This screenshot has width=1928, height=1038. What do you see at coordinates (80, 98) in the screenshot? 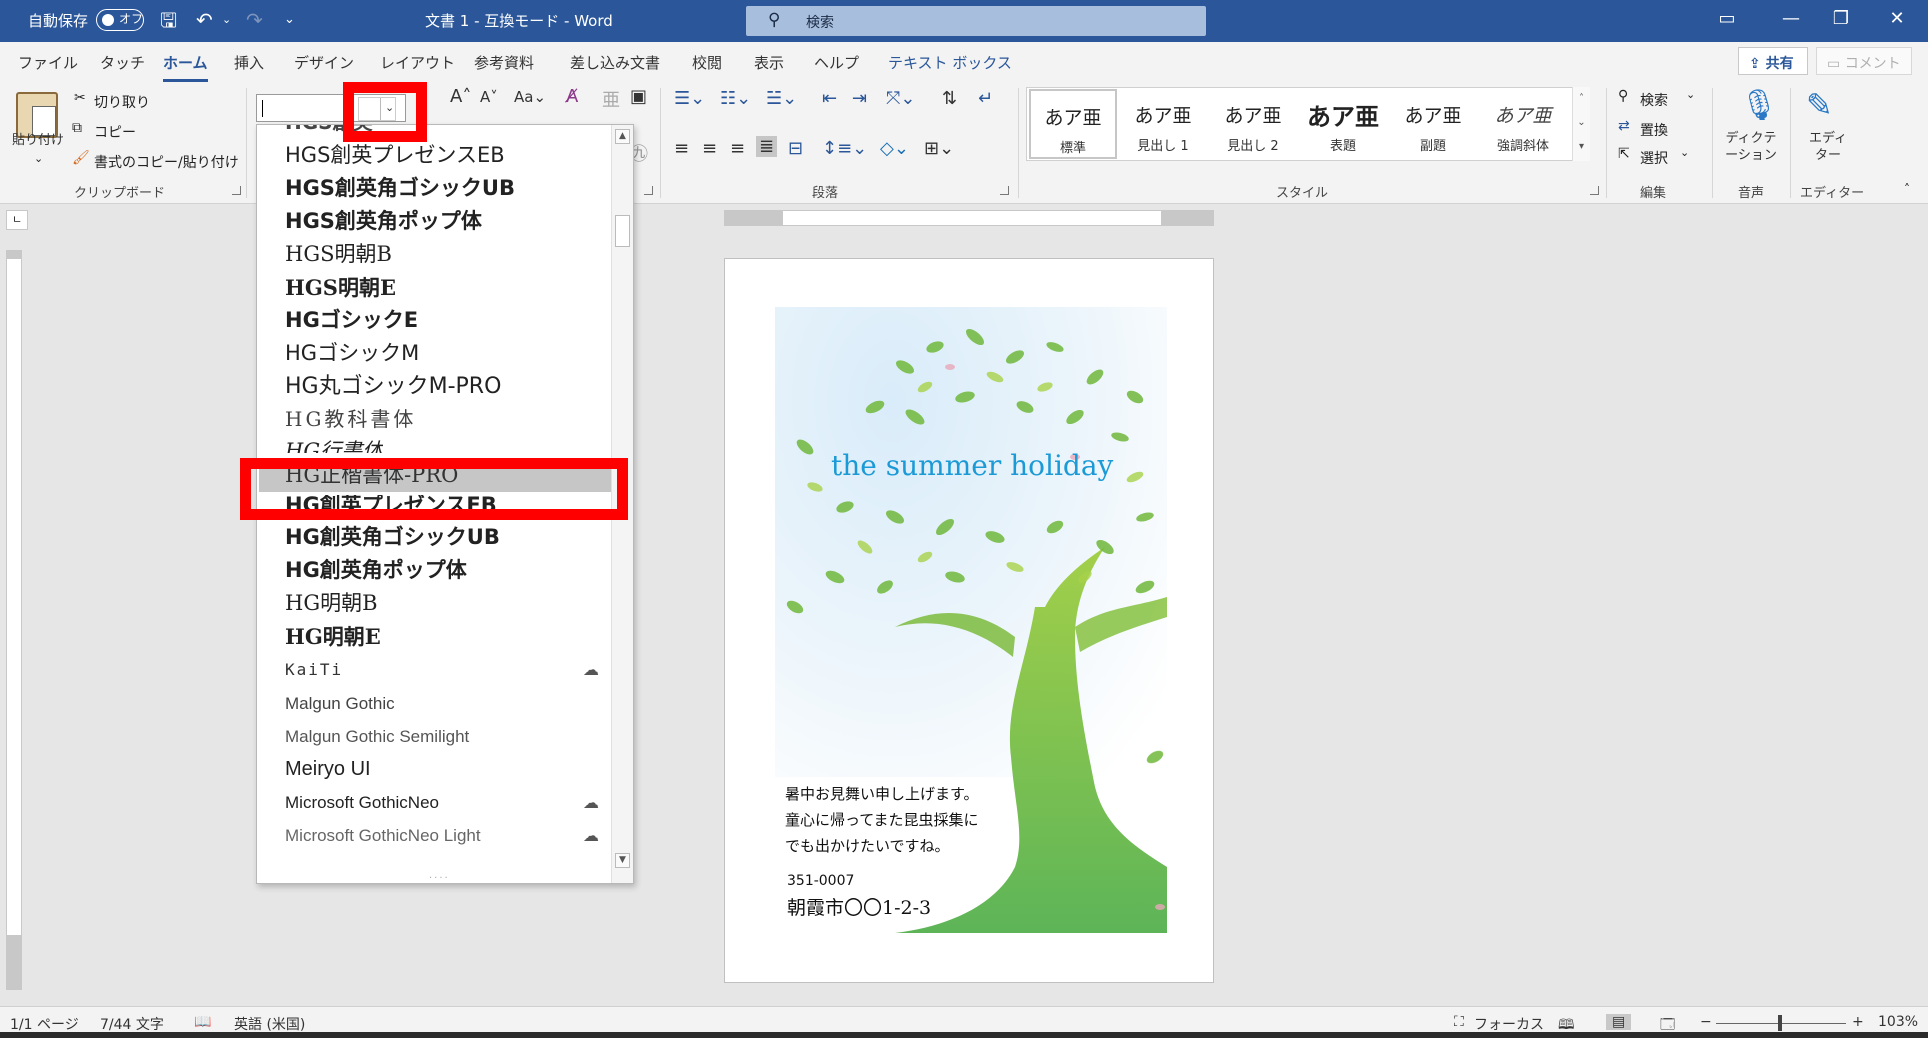
I see `cut-icon: ✂` at bounding box center [80, 98].